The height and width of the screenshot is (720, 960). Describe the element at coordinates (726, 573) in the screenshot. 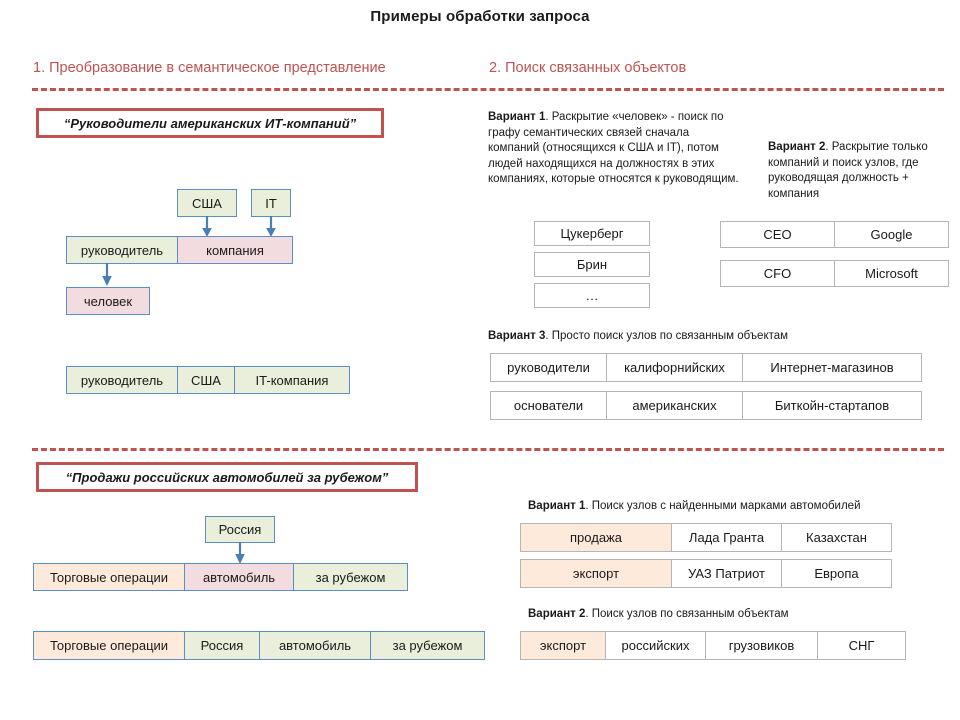

I see `ex2-variant1-row1-col1: УАЗ Патриот` at that location.